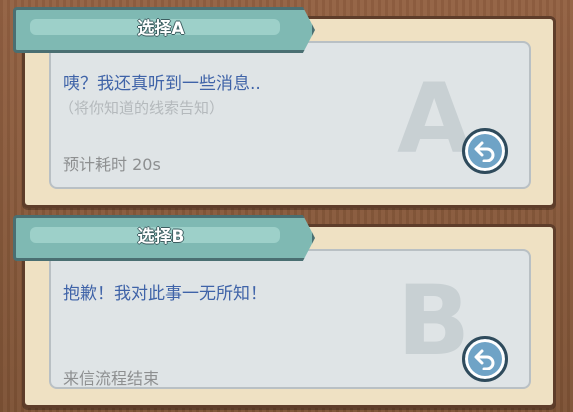 The height and width of the screenshot is (412, 573). Describe the element at coordinates (162, 84) in the screenshot. I see `choice-a-main-text: 咦？我还真听到一些消息..` at that location.